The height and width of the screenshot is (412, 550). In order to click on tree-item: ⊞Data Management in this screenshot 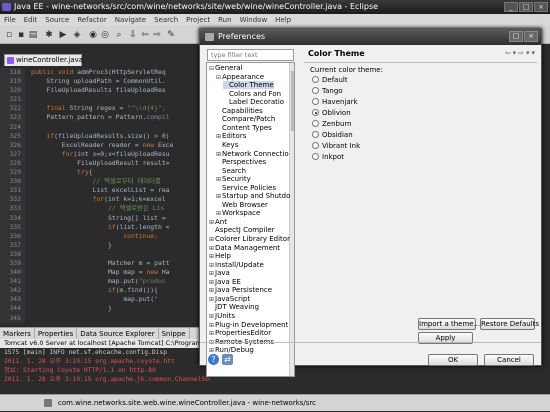, I will do `click(244, 248)`.